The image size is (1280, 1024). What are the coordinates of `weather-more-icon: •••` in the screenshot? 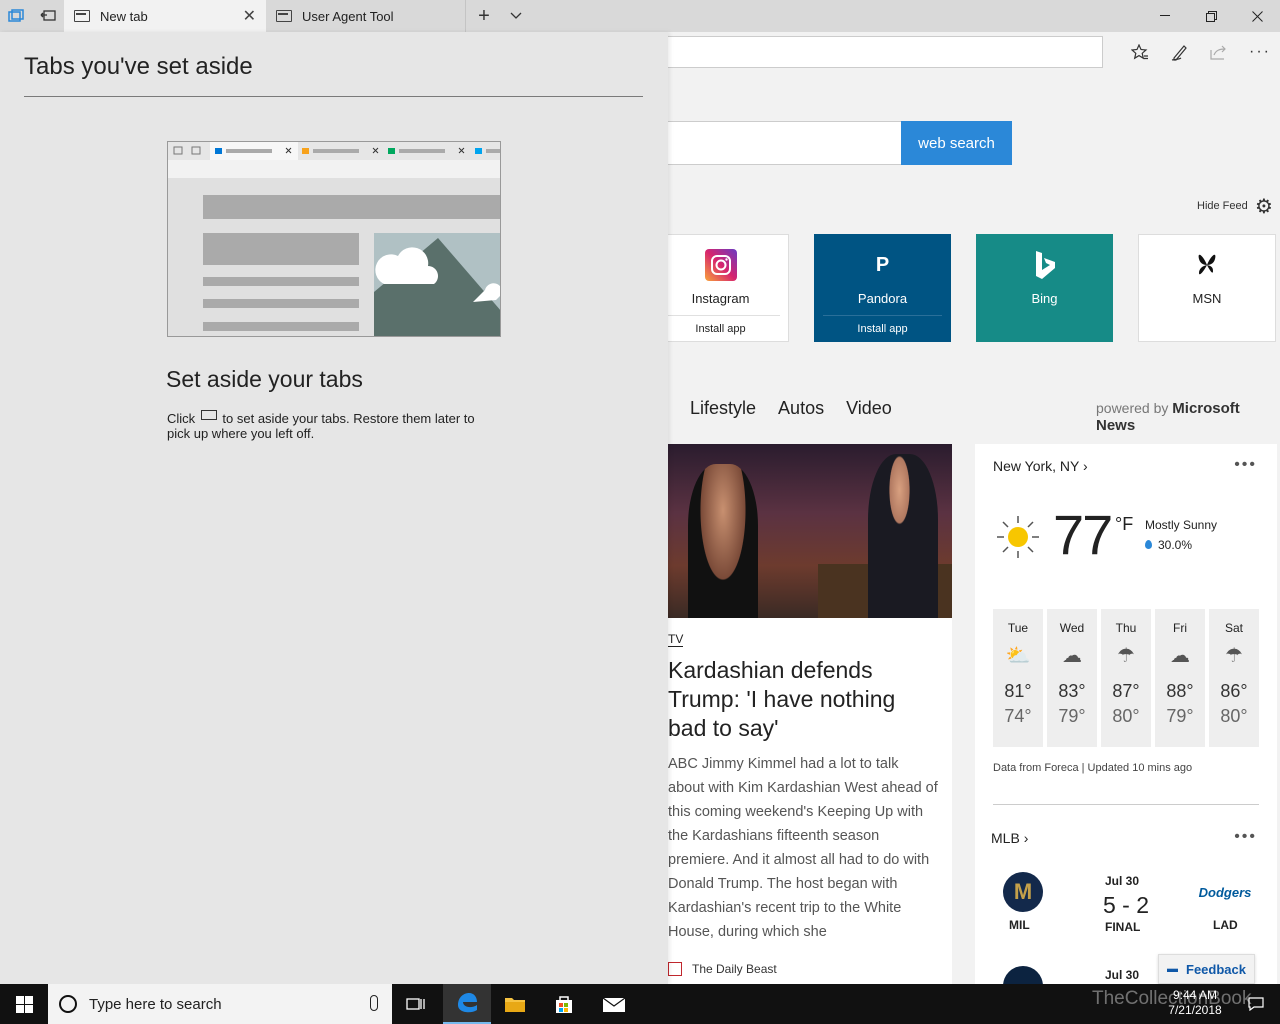 It's located at (1245, 465).